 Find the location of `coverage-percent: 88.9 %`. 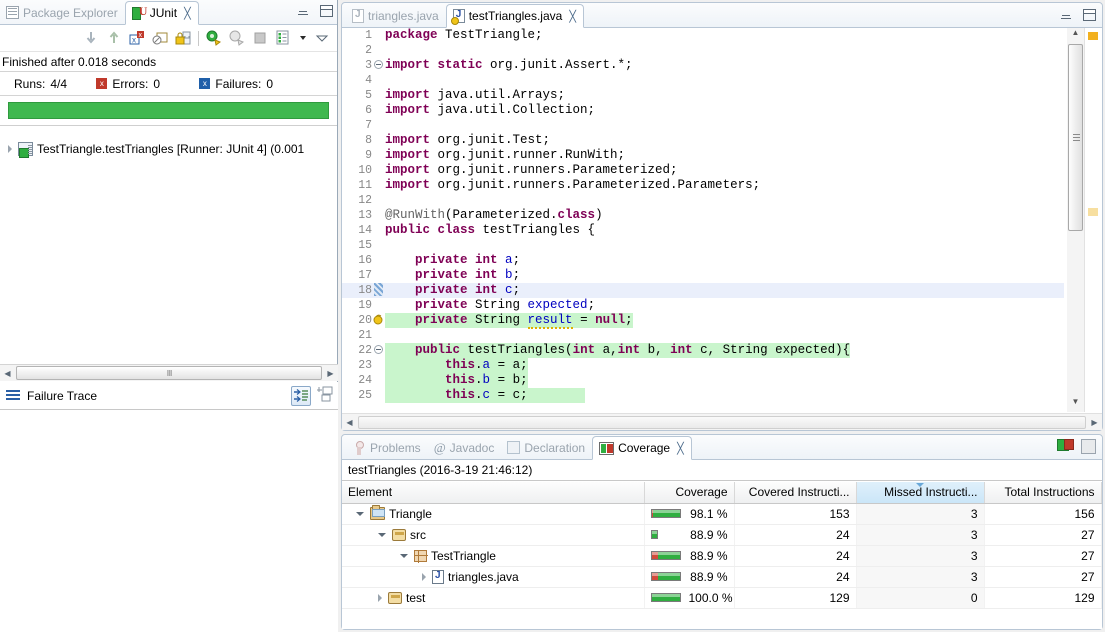

coverage-percent: 88.9 % is located at coordinates (709, 576).